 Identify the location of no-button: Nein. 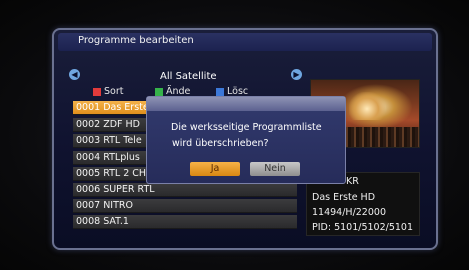
(275, 169).